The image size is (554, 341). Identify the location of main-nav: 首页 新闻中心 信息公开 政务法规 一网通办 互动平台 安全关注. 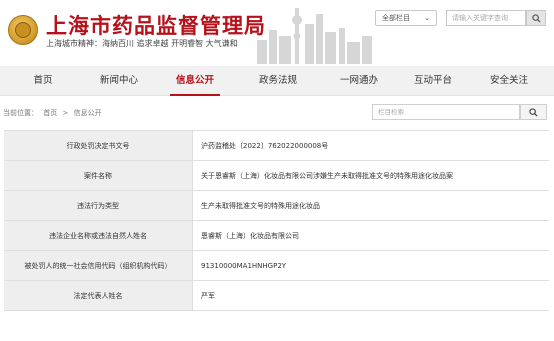
(277, 81).